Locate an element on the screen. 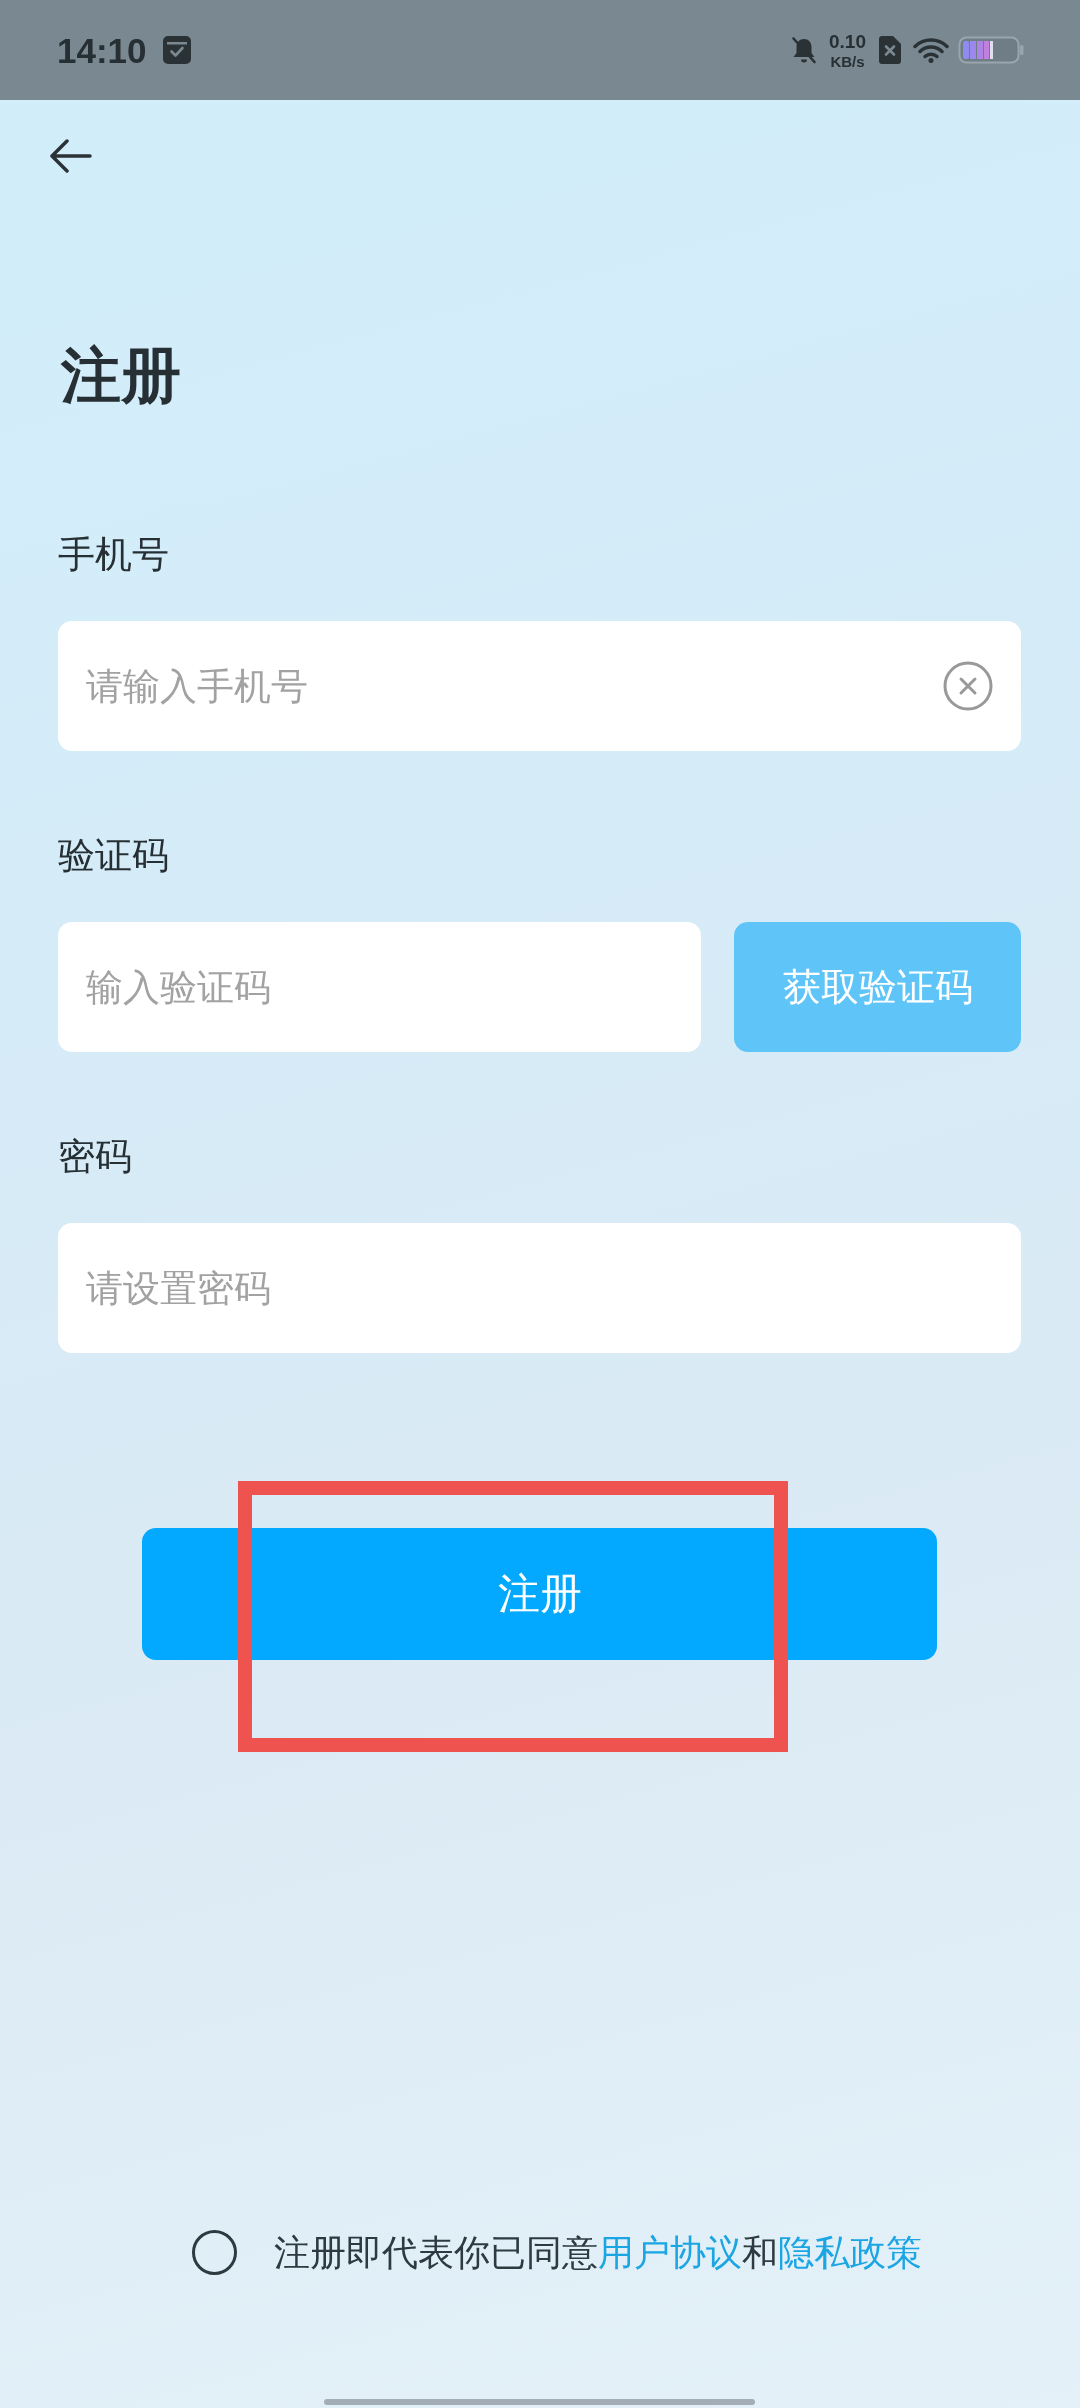  get-code-button: 获取验证码 is located at coordinates (877, 987).